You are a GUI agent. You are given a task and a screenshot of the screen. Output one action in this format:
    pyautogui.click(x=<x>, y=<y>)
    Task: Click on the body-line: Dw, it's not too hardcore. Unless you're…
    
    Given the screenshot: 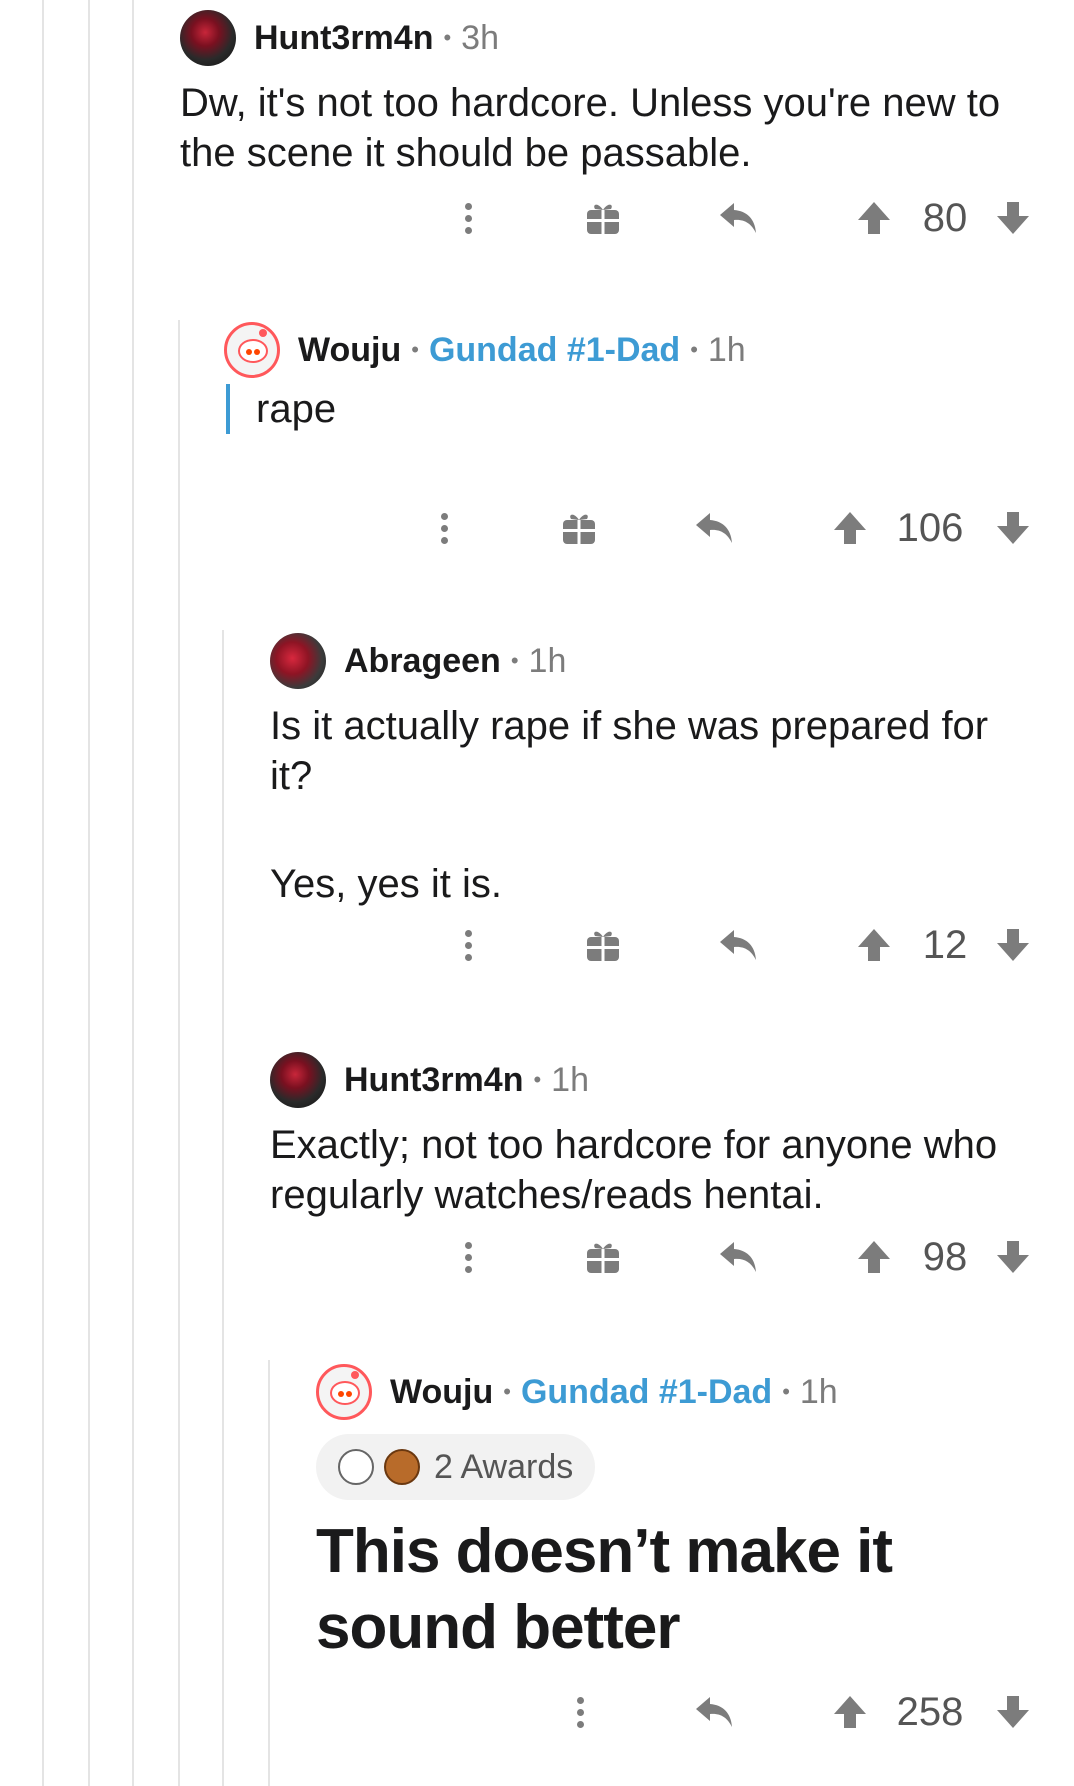 What is the action you would take?
    pyautogui.click(x=590, y=103)
    